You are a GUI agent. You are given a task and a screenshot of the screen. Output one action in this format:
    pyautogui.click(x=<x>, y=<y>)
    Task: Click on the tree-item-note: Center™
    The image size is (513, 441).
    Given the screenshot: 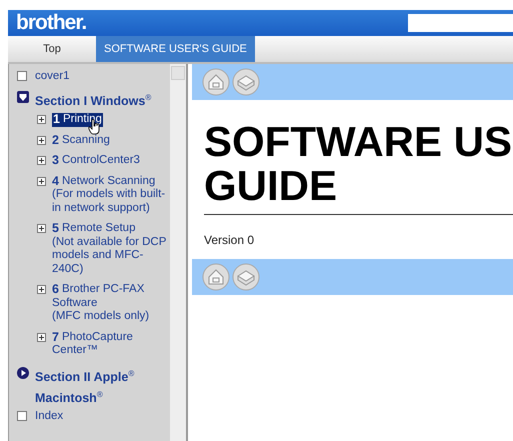 What is the action you would take?
    pyautogui.click(x=76, y=351)
    